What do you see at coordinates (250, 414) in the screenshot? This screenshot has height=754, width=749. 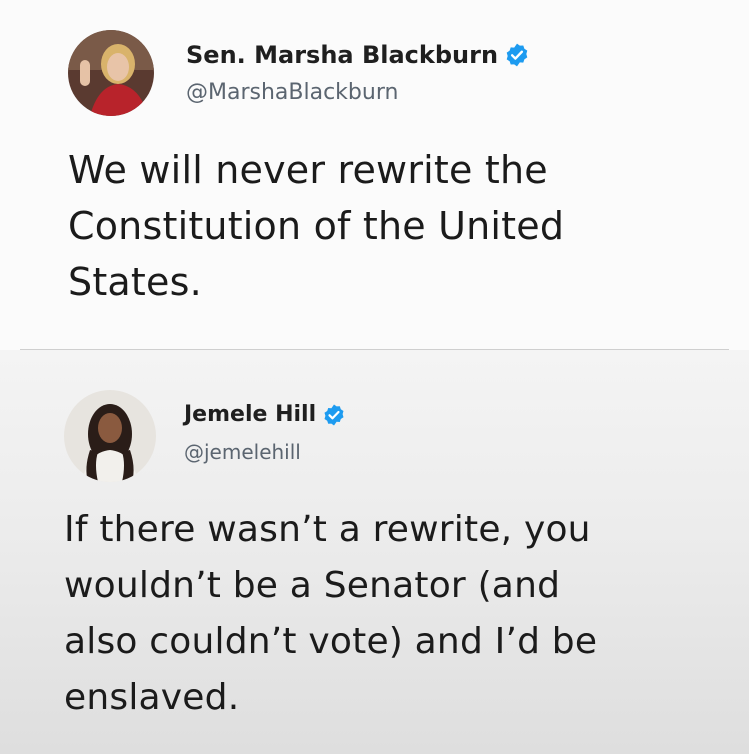 I see `author-name: Jemele Hill` at bounding box center [250, 414].